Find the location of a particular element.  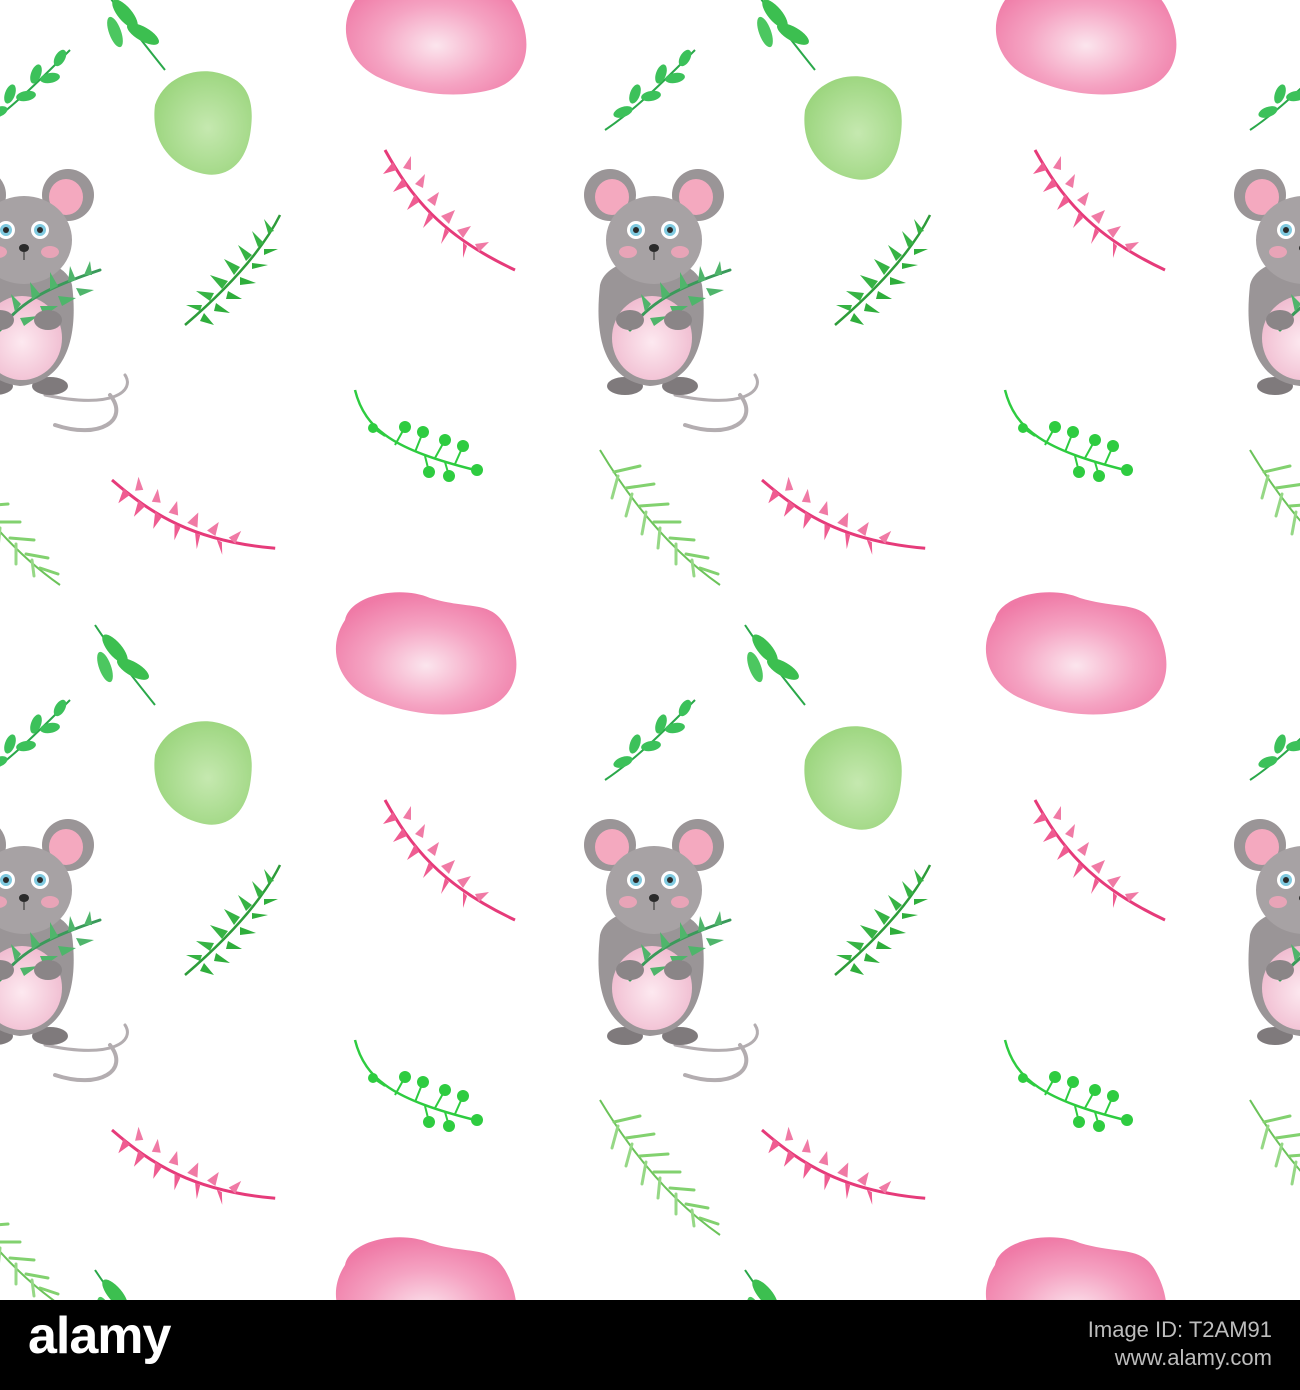

alamy-logo: alamy is located at coordinates (99, 1336).